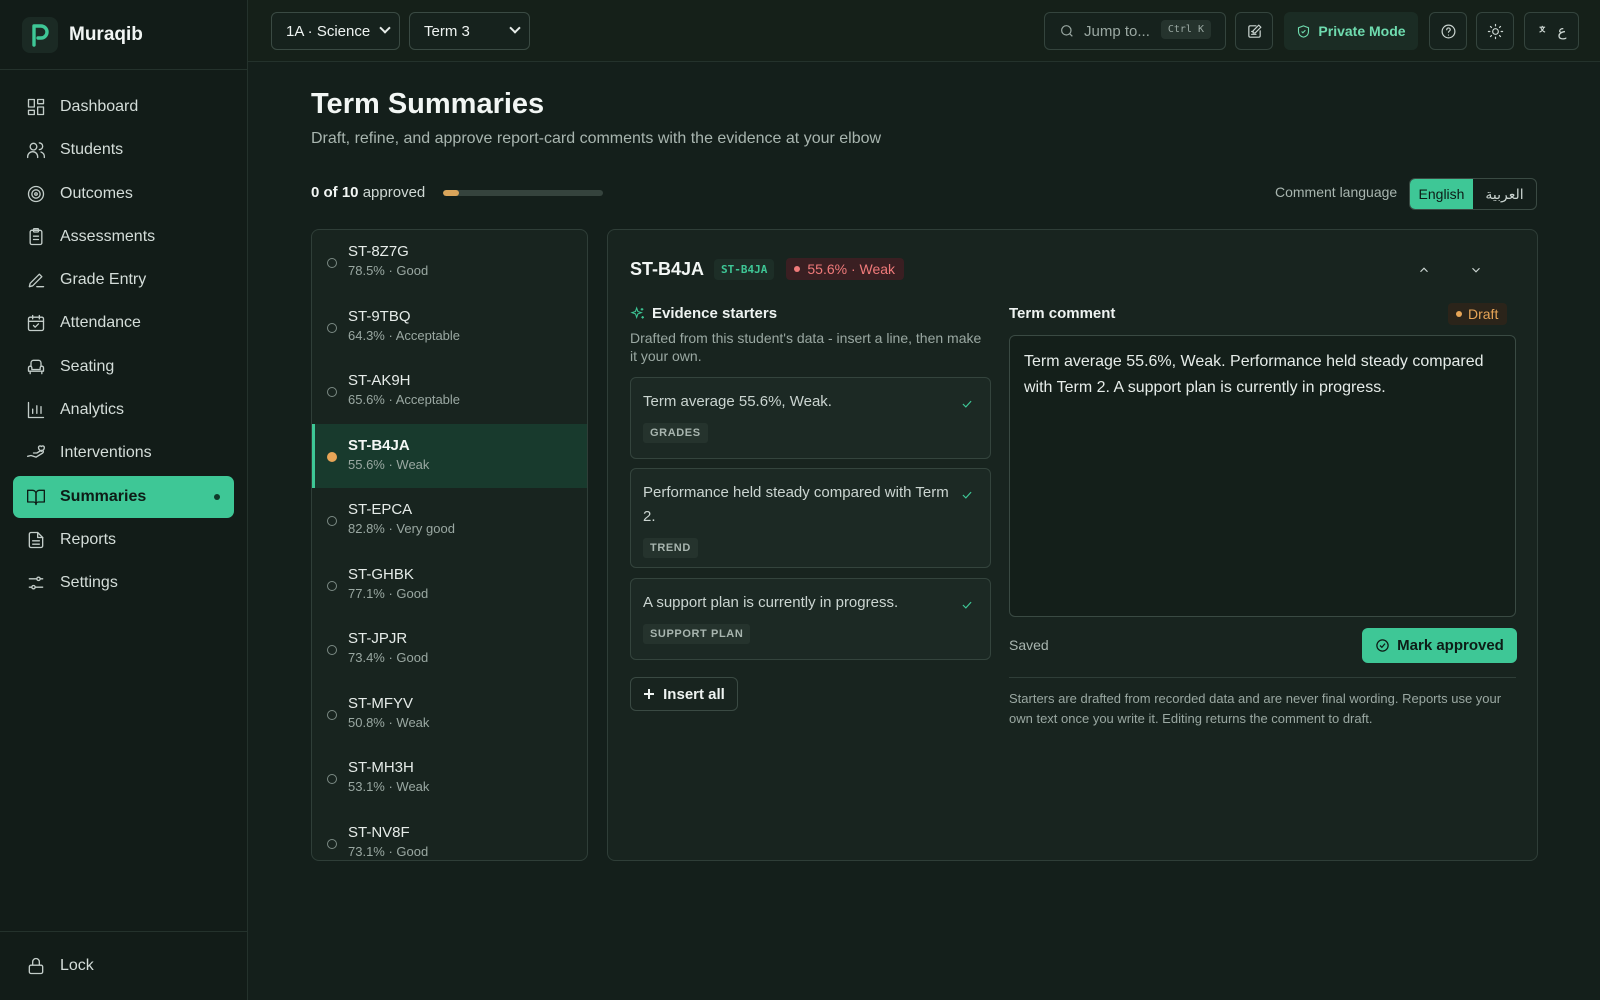 Image resolution: width=1600 pixels, height=1000 pixels. Describe the element at coordinates (99, 106) in the screenshot. I see `sidebar-item-label: Dashboard` at that location.